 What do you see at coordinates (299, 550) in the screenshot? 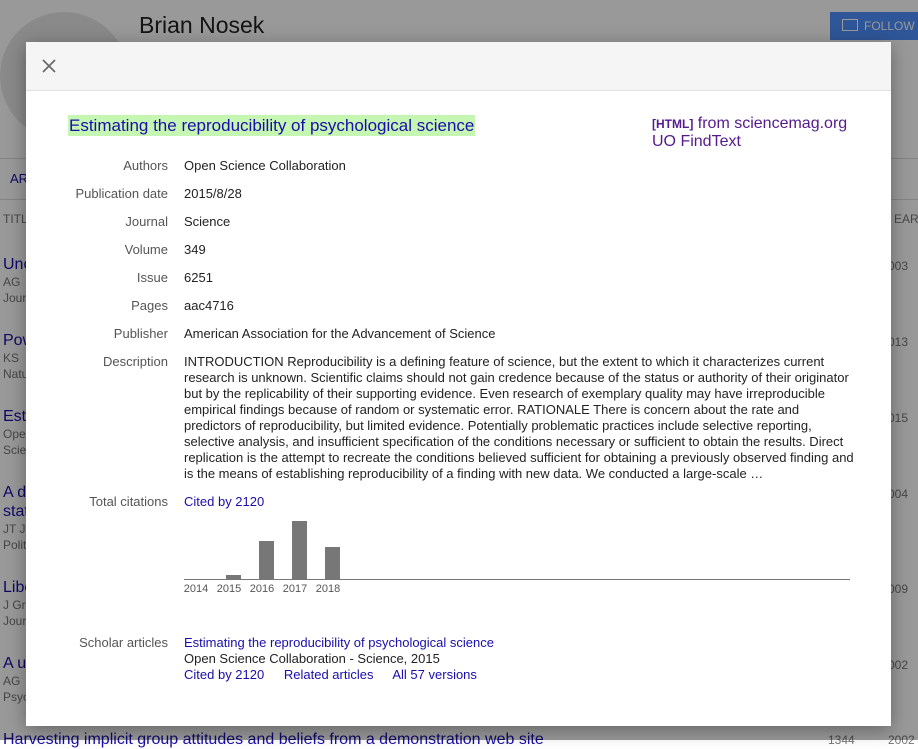
I see `chart-bar-2017` at bounding box center [299, 550].